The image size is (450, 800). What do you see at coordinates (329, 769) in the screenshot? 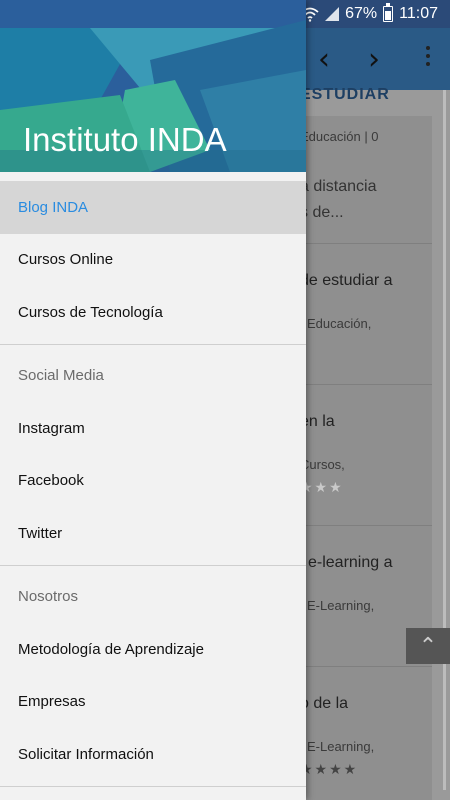
I see `star-rating: ★★★★` at bounding box center [329, 769].